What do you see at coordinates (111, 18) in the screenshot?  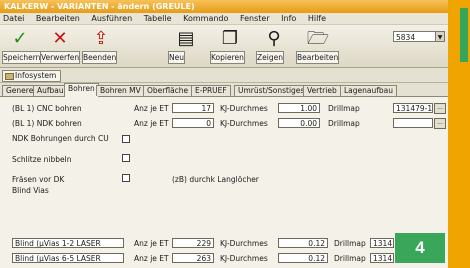 I see `menu-ausfuehren: Ausführen` at bounding box center [111, 18].